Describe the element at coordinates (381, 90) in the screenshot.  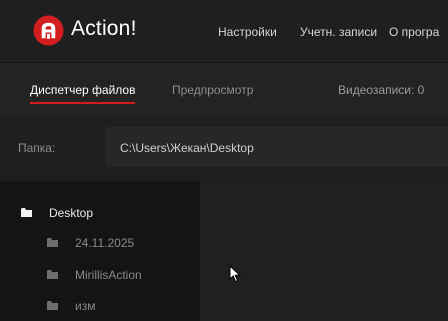
I see `recordings-count: Видеозаписи: 0` at that location.